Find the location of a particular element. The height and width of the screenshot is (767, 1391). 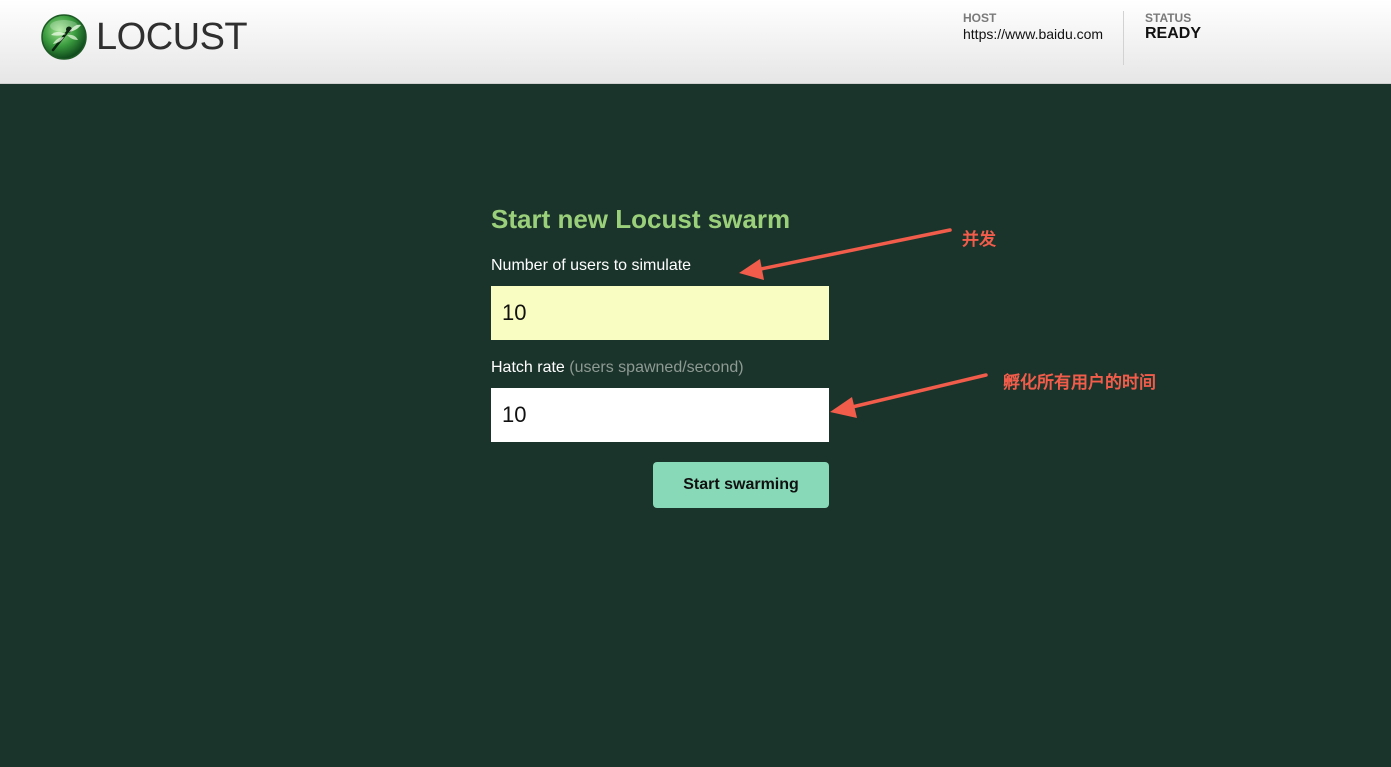

hatch-rate-hint: (users spawned/second) is located at coordinates (656, 367).